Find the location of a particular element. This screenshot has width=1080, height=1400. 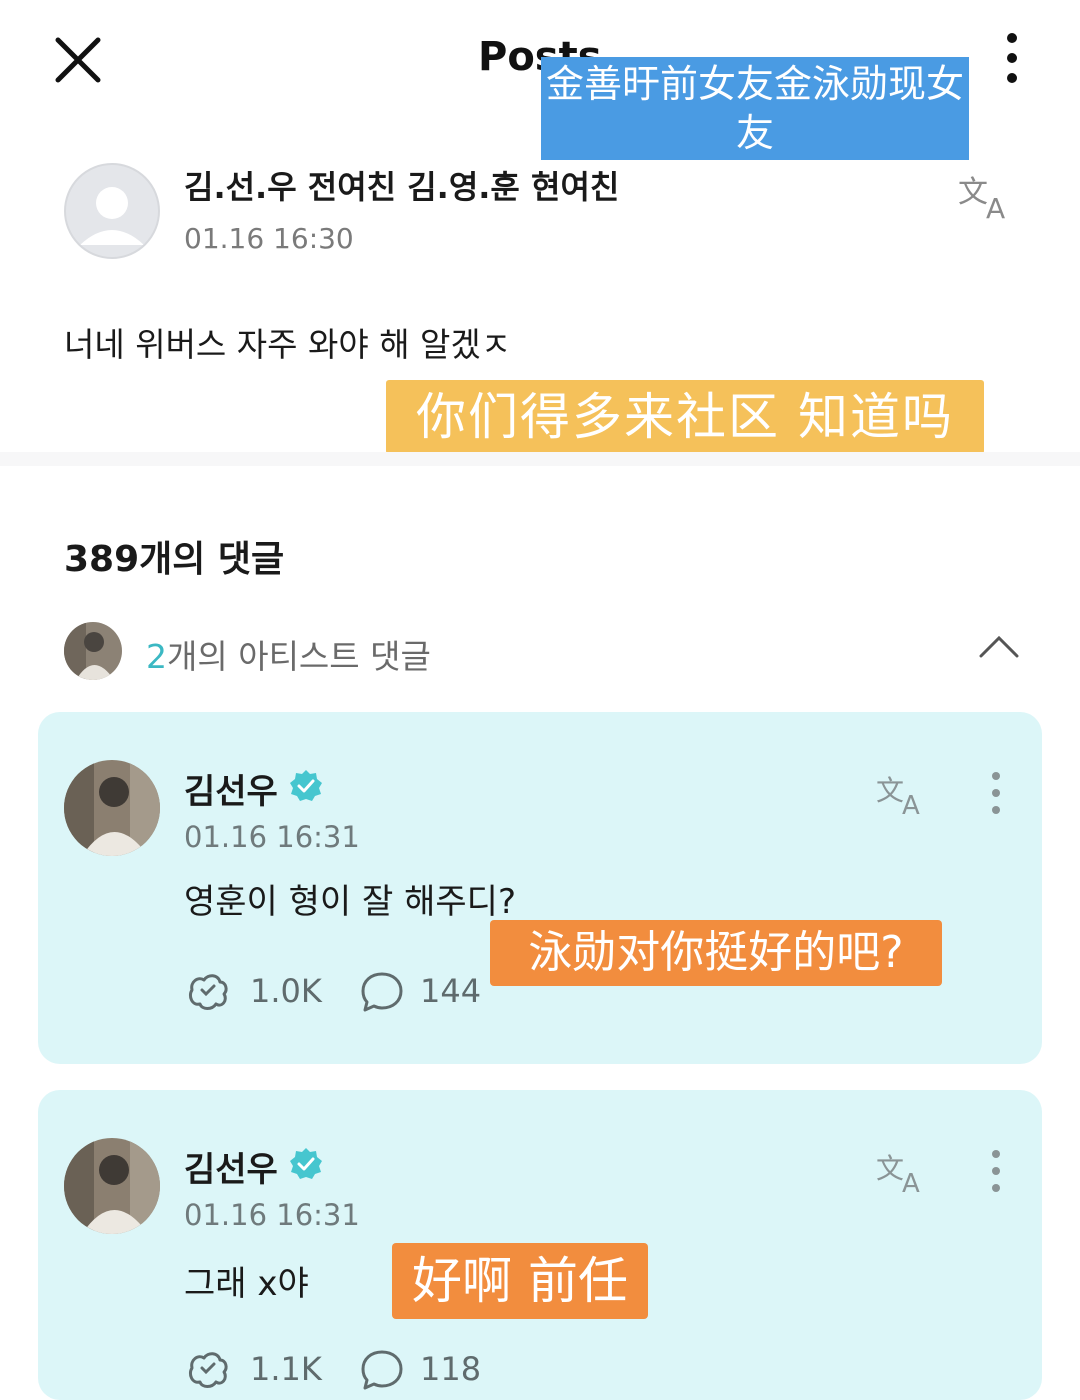

comment-bubble-icon is located at coordinates (382, 992).